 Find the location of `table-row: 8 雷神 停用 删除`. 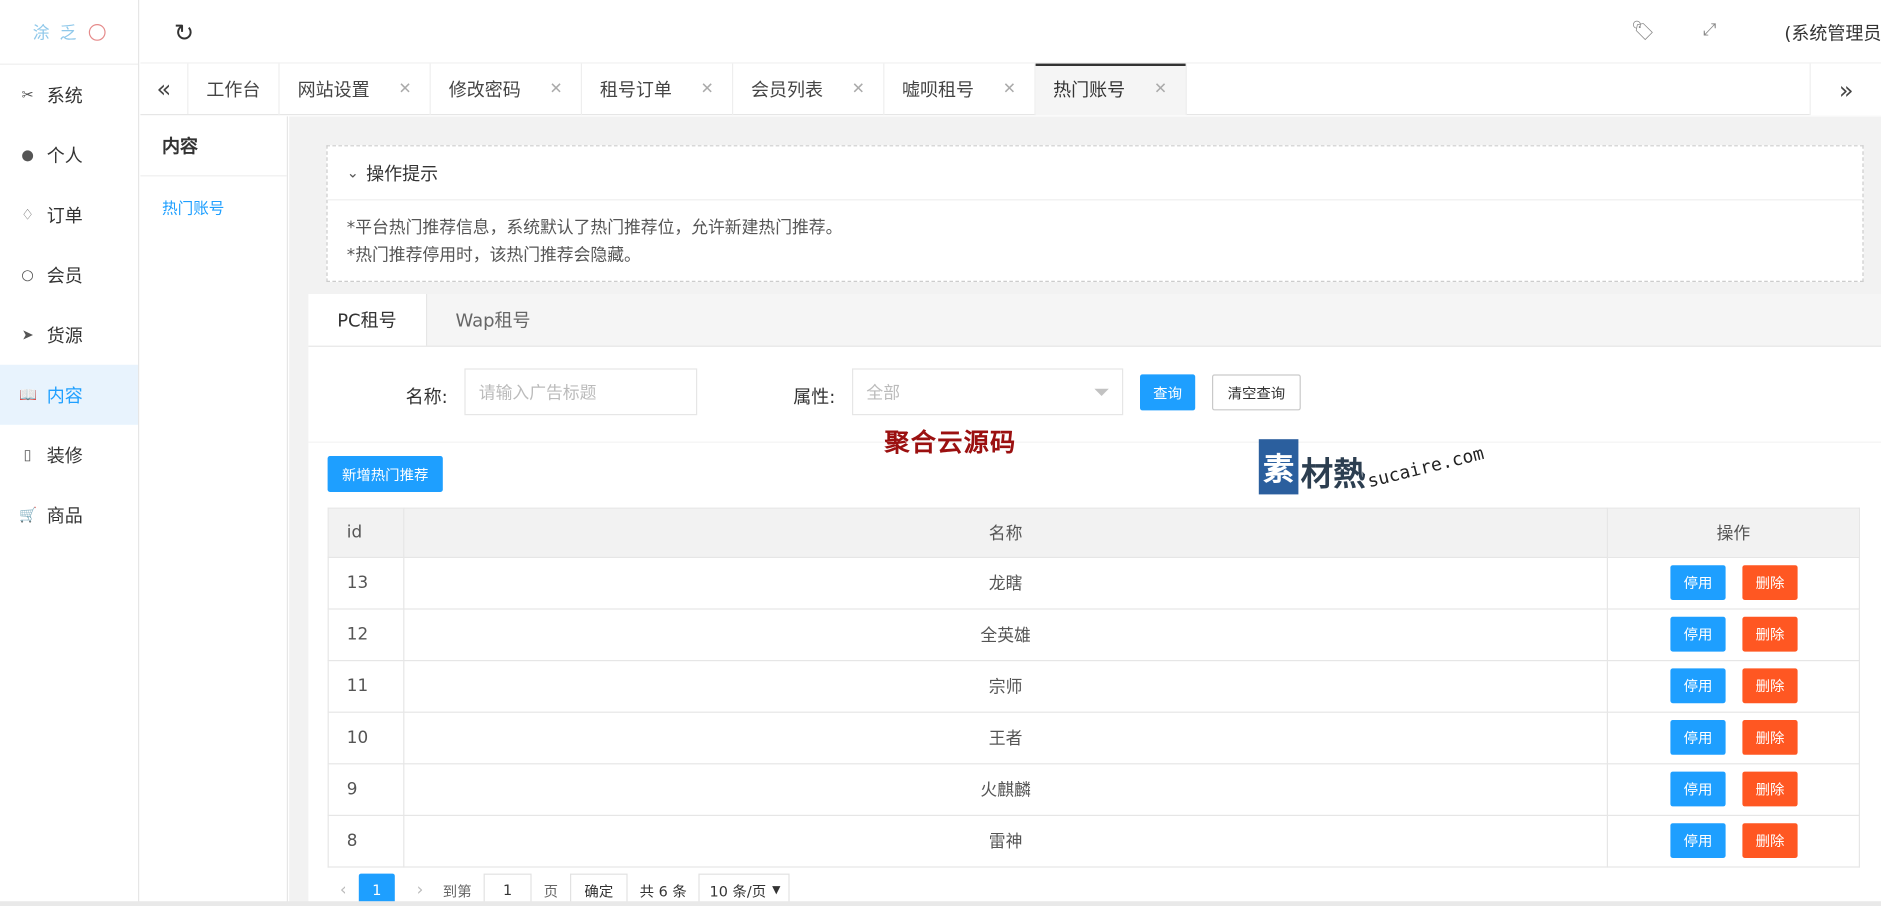

table-row: 8 雷神 停用 删除 is located at coordinates (1094, 841).